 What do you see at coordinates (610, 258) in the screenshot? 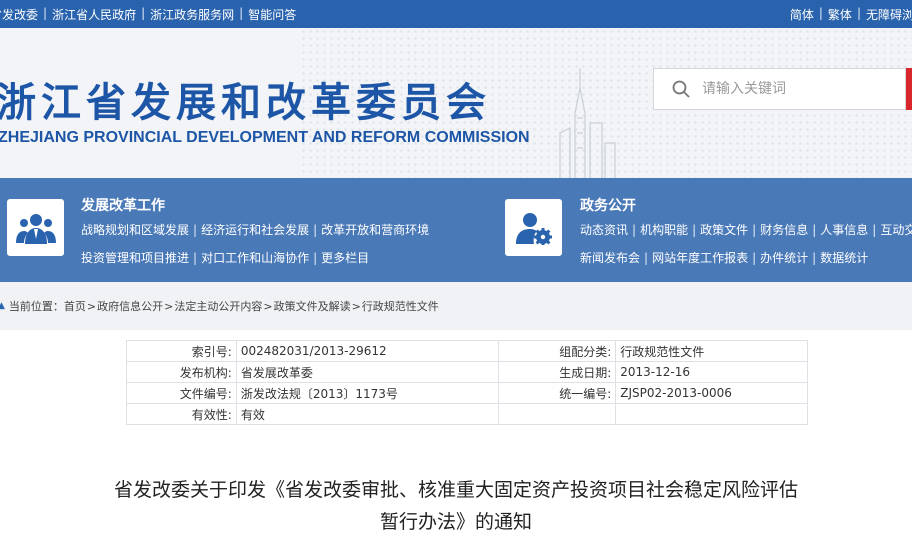
I see `nav-link-press: 新闻发布会` at bounding box center [610, 258].